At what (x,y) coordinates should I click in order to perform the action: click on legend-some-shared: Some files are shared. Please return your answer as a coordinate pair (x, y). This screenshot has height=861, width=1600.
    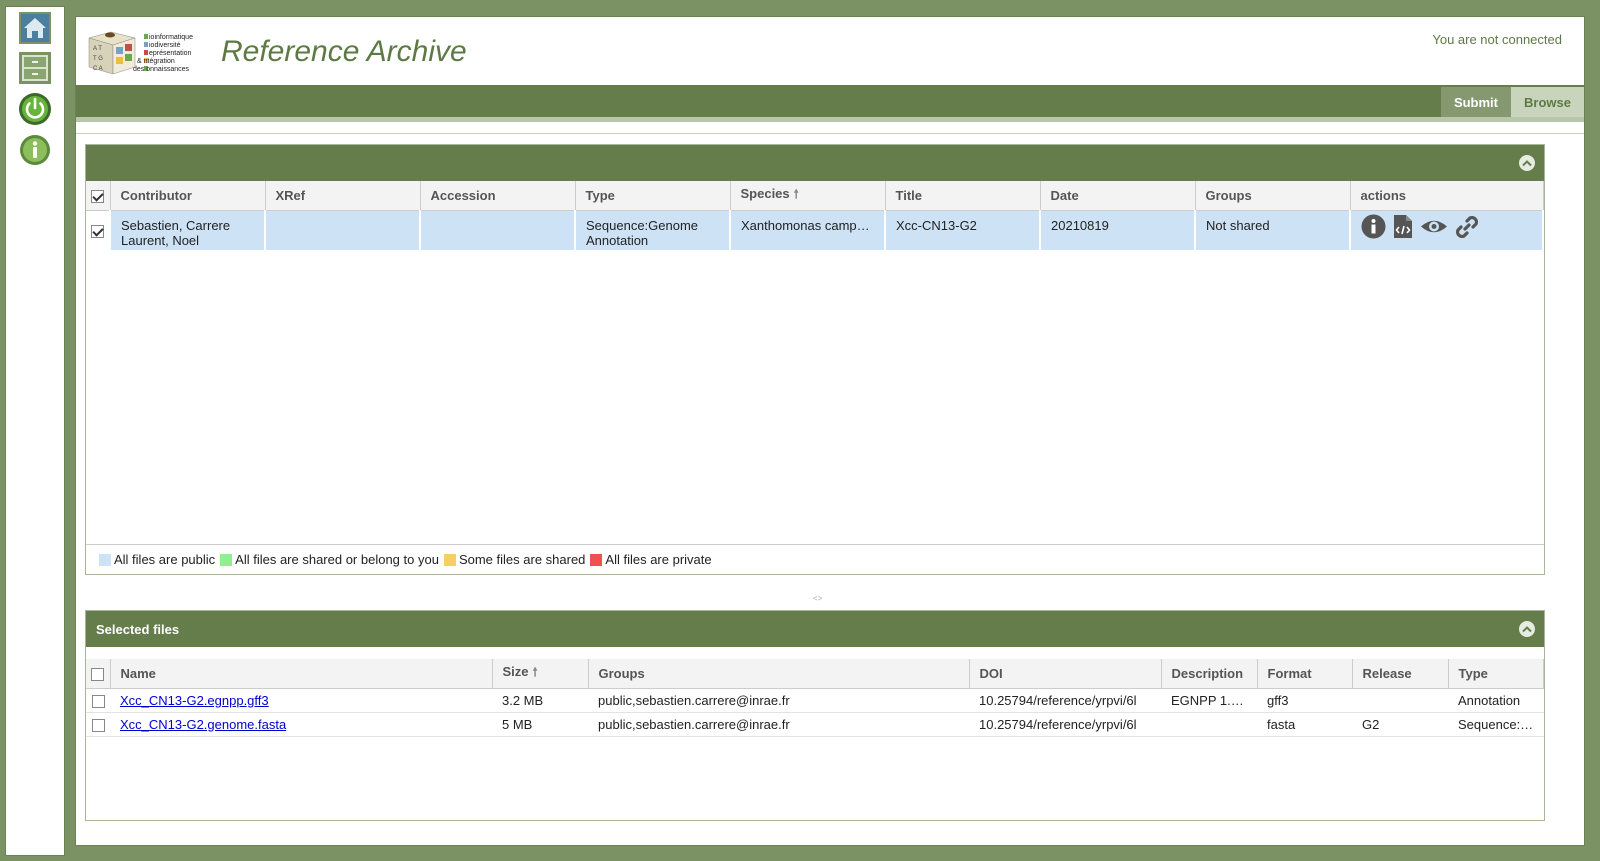
    Looking at the image, I should click on (522, 559).